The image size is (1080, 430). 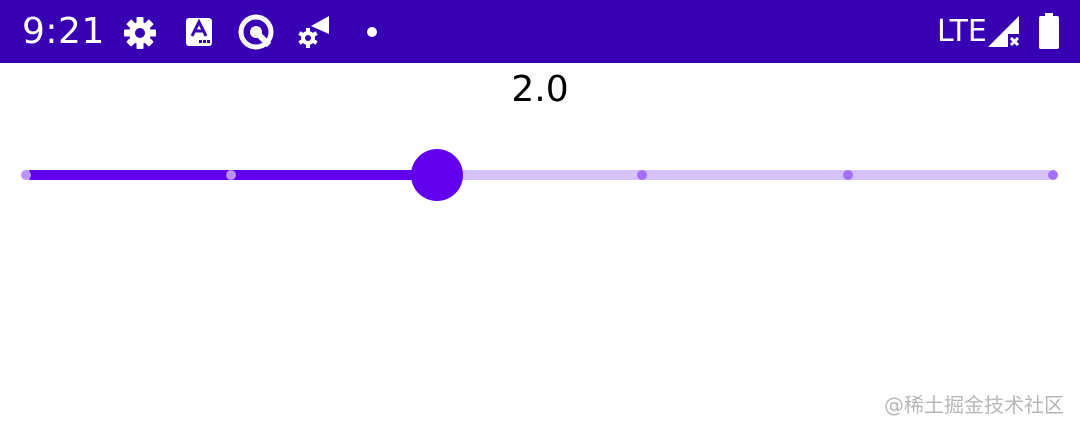 What do you see at coordinates (436, 175) in the screenshot?
I see `slider-thumb` at bounding box center [436, 175].